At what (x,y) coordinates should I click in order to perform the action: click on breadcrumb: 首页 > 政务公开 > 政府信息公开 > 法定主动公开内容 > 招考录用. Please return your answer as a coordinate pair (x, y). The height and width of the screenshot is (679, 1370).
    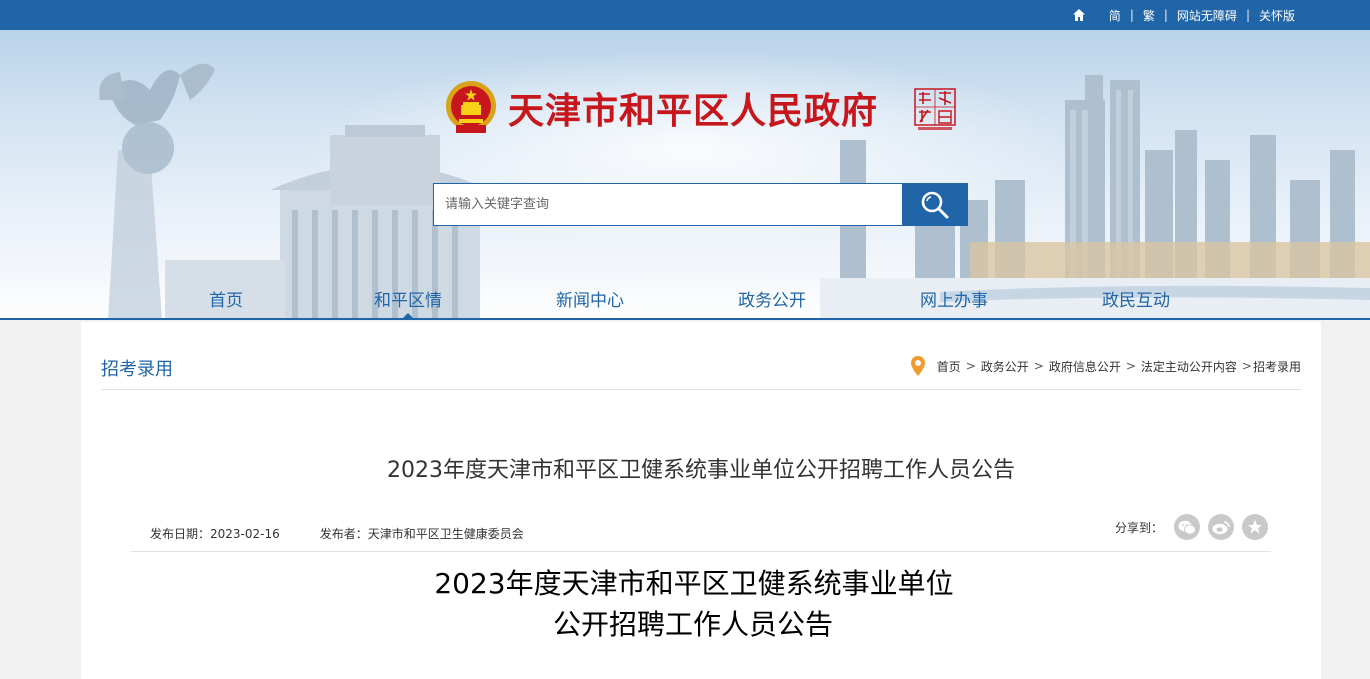
    Looking at the image, I should click on (1105, 366).